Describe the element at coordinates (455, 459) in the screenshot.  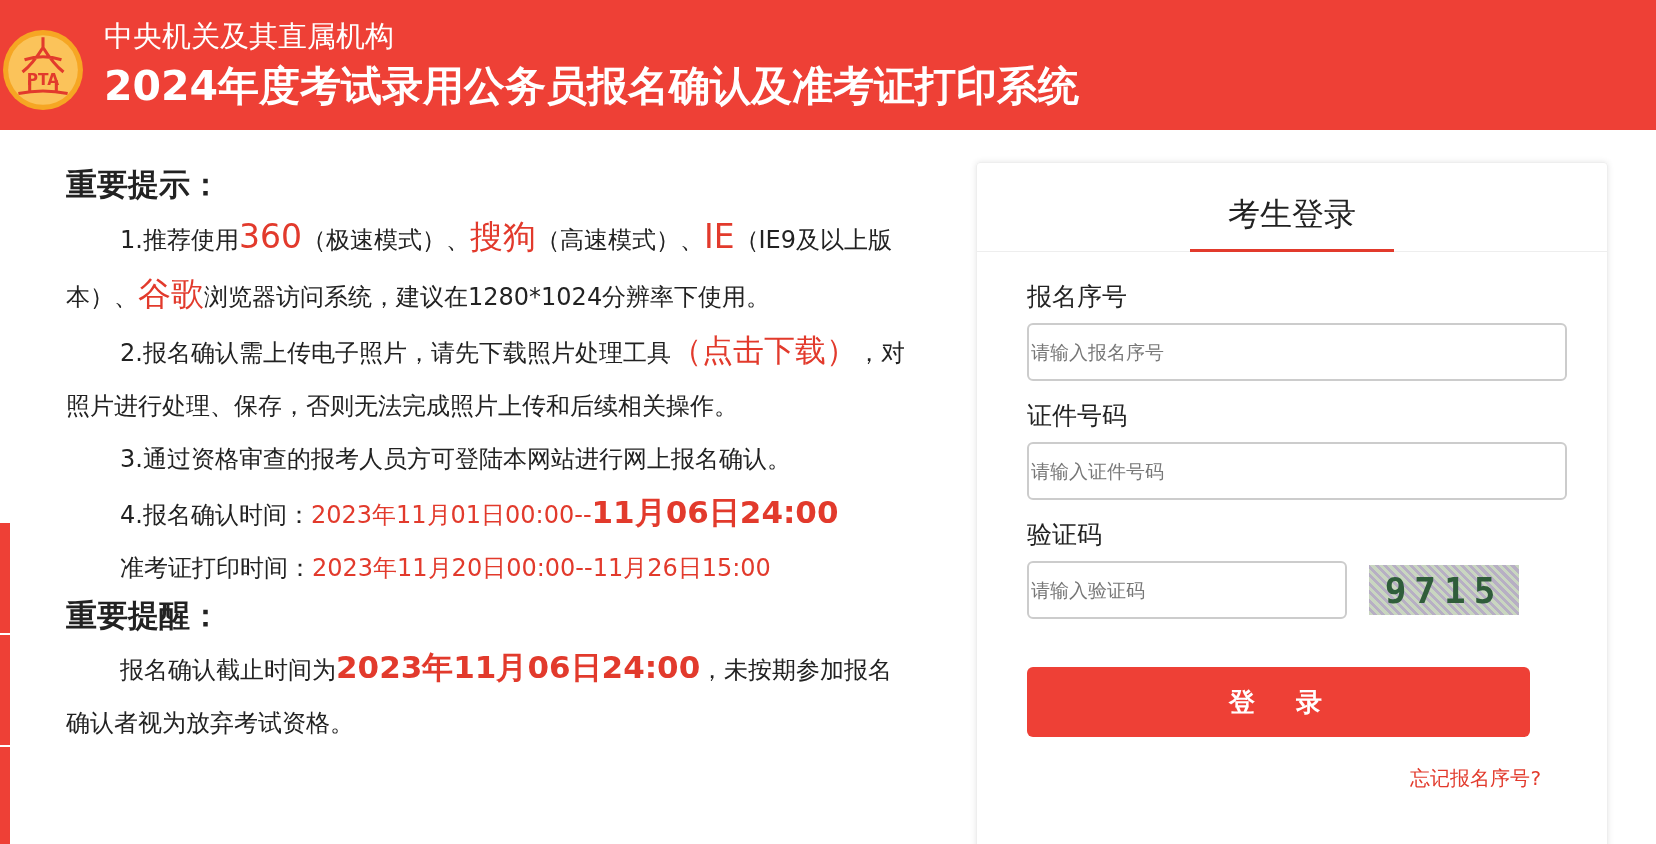
I see `notice-paragraph: 3.通过资格审查的报考人员方可登陆本网站进行网上报名确认。` at that location.